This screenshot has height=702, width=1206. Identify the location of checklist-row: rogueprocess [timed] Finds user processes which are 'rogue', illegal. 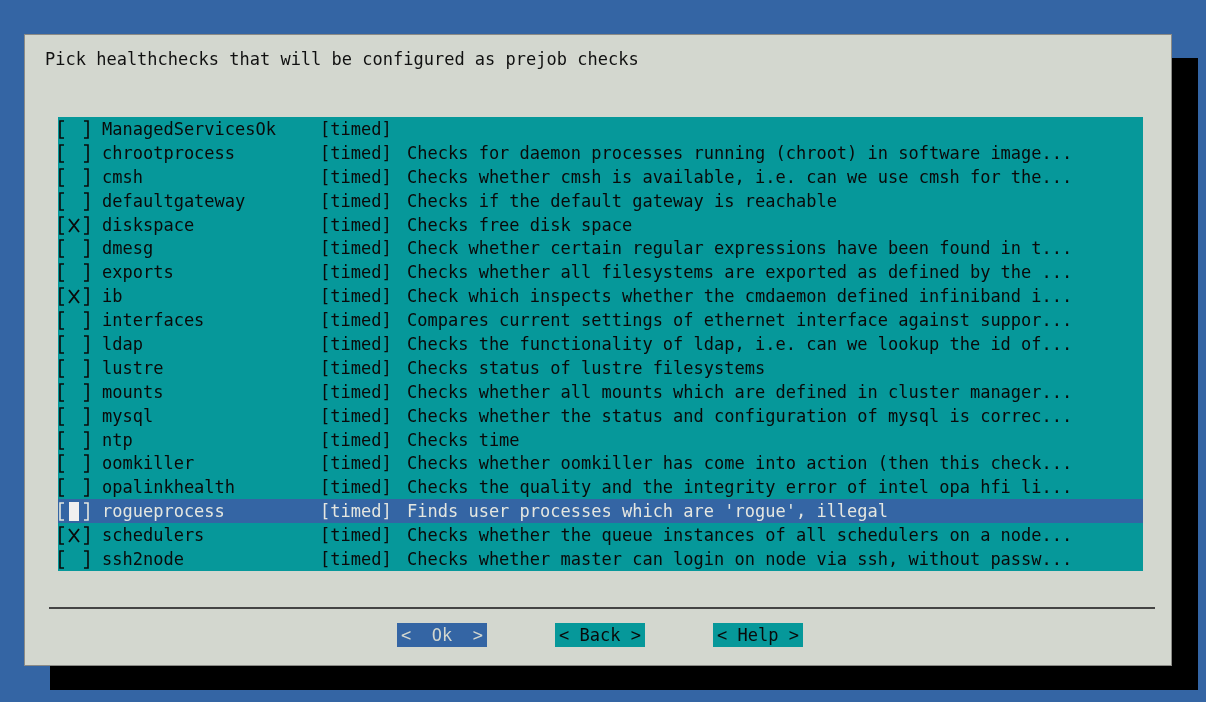
(600, 511).